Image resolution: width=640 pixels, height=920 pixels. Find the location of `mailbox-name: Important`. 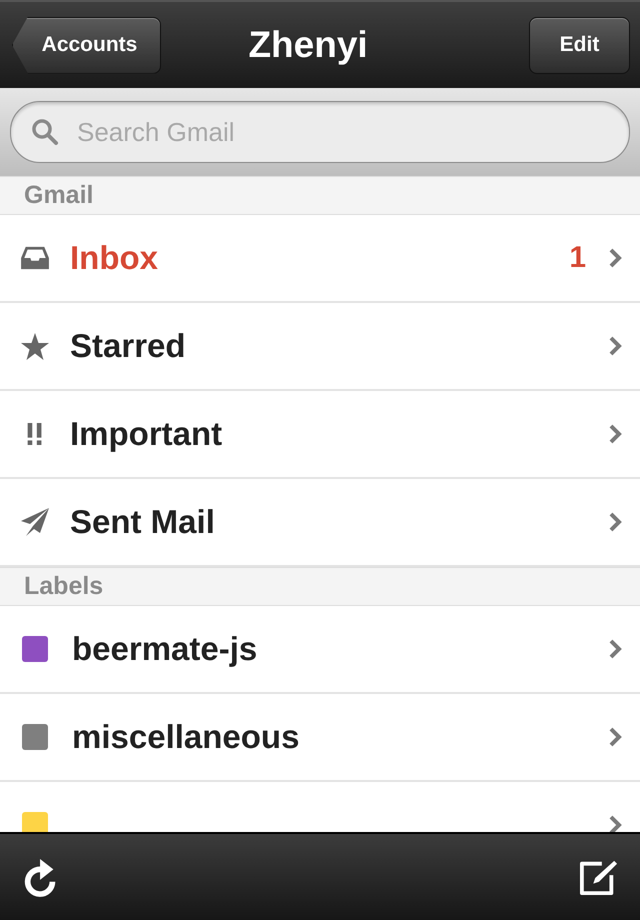

mailbox-name: Important is located at coordinates (147, 434).